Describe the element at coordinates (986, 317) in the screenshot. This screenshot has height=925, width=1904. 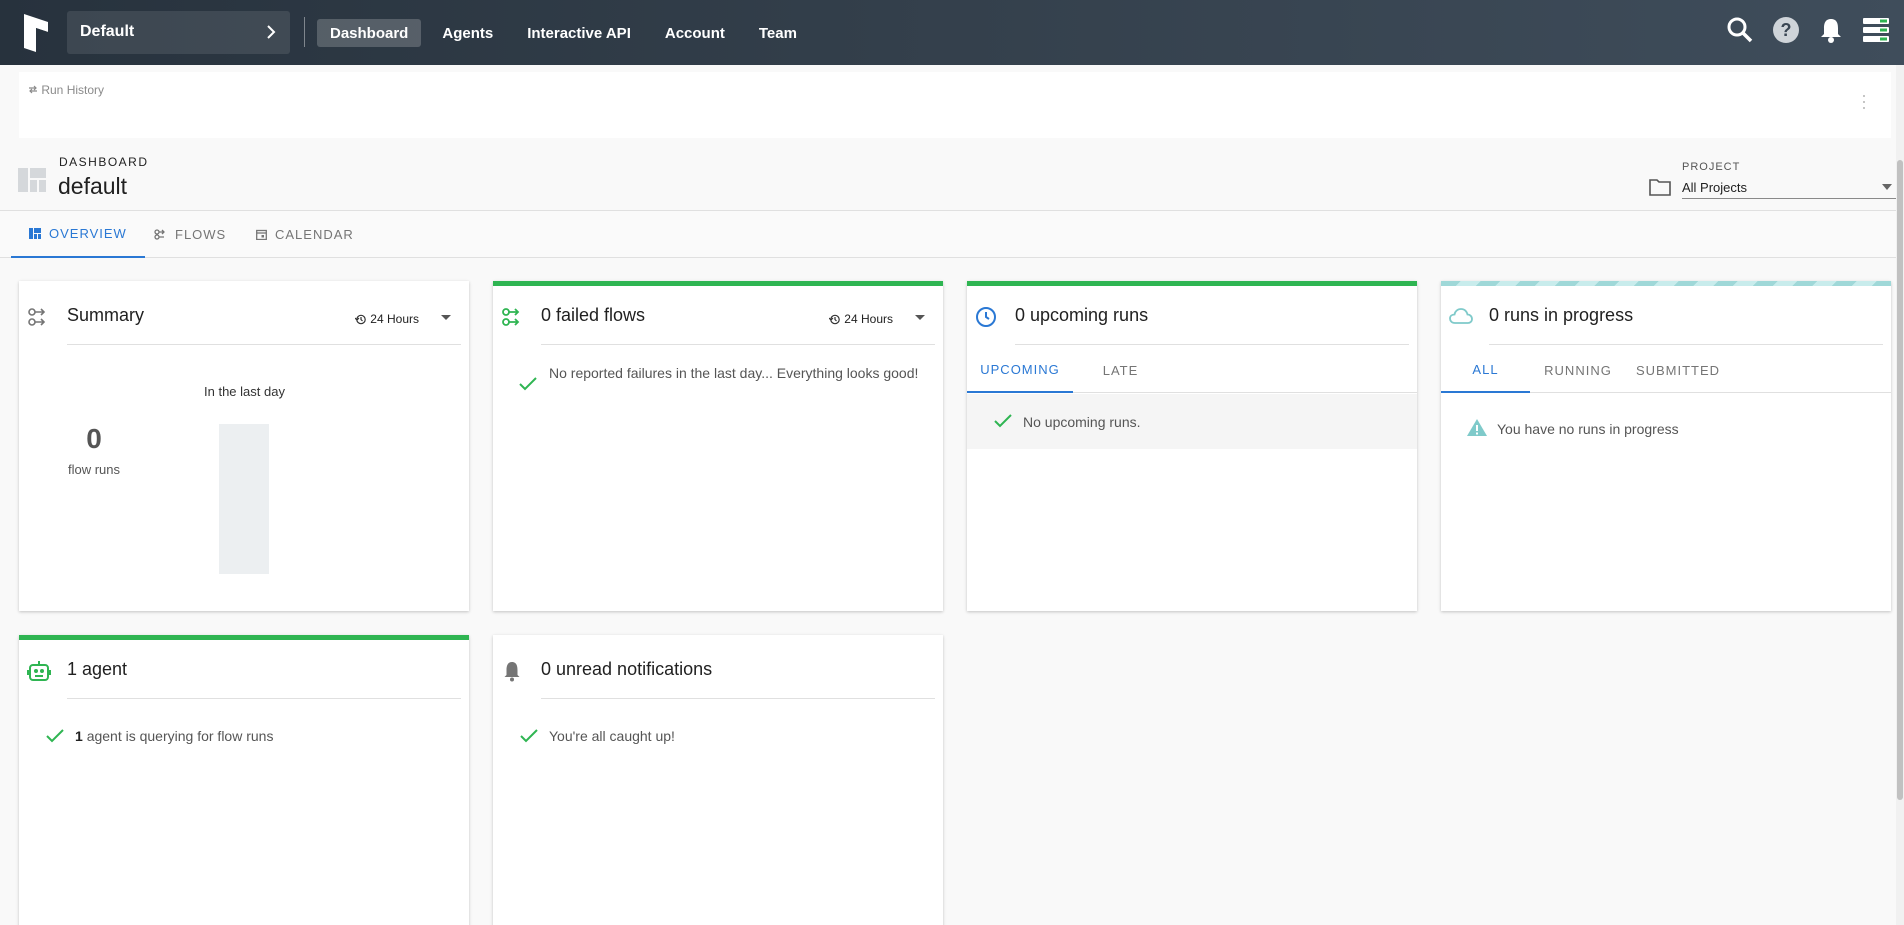
I see `clock-icon` at that location.